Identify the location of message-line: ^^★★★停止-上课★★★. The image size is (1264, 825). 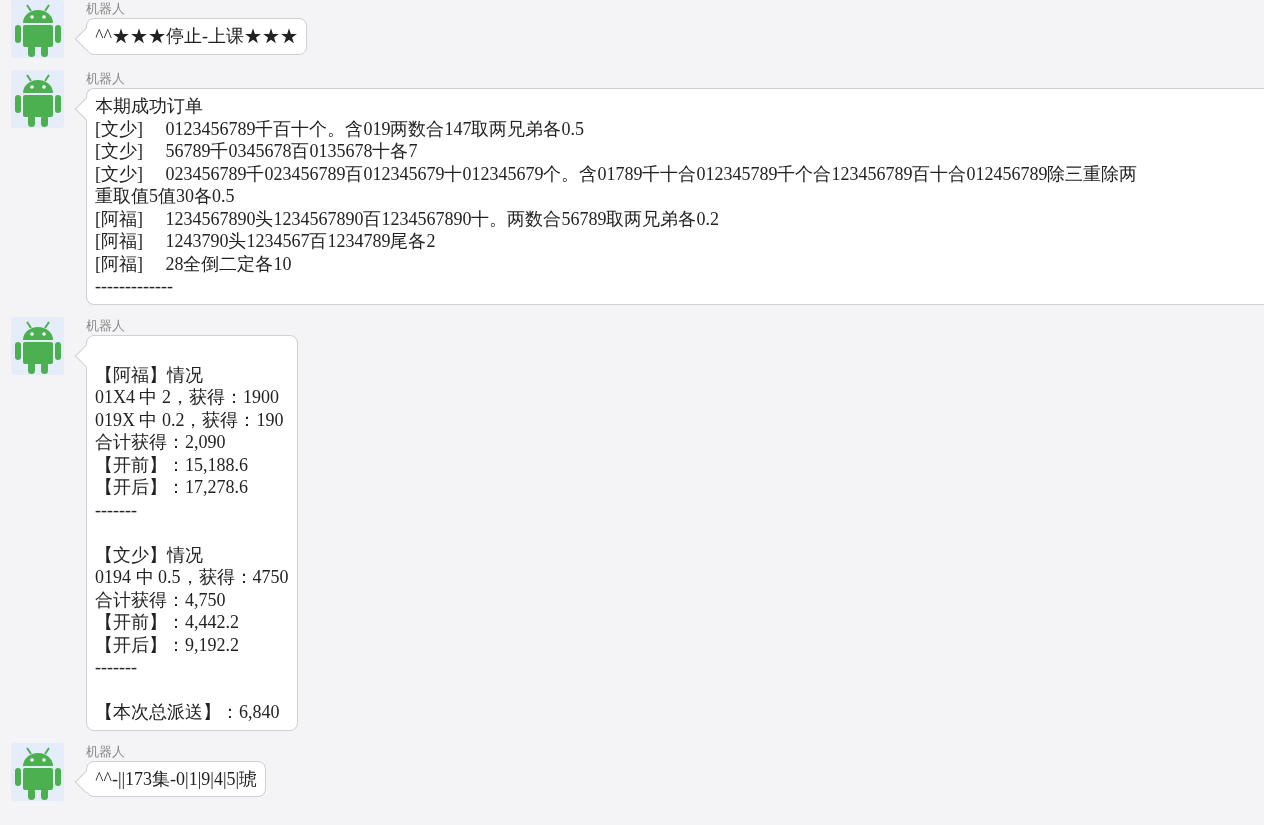
(196, 36).